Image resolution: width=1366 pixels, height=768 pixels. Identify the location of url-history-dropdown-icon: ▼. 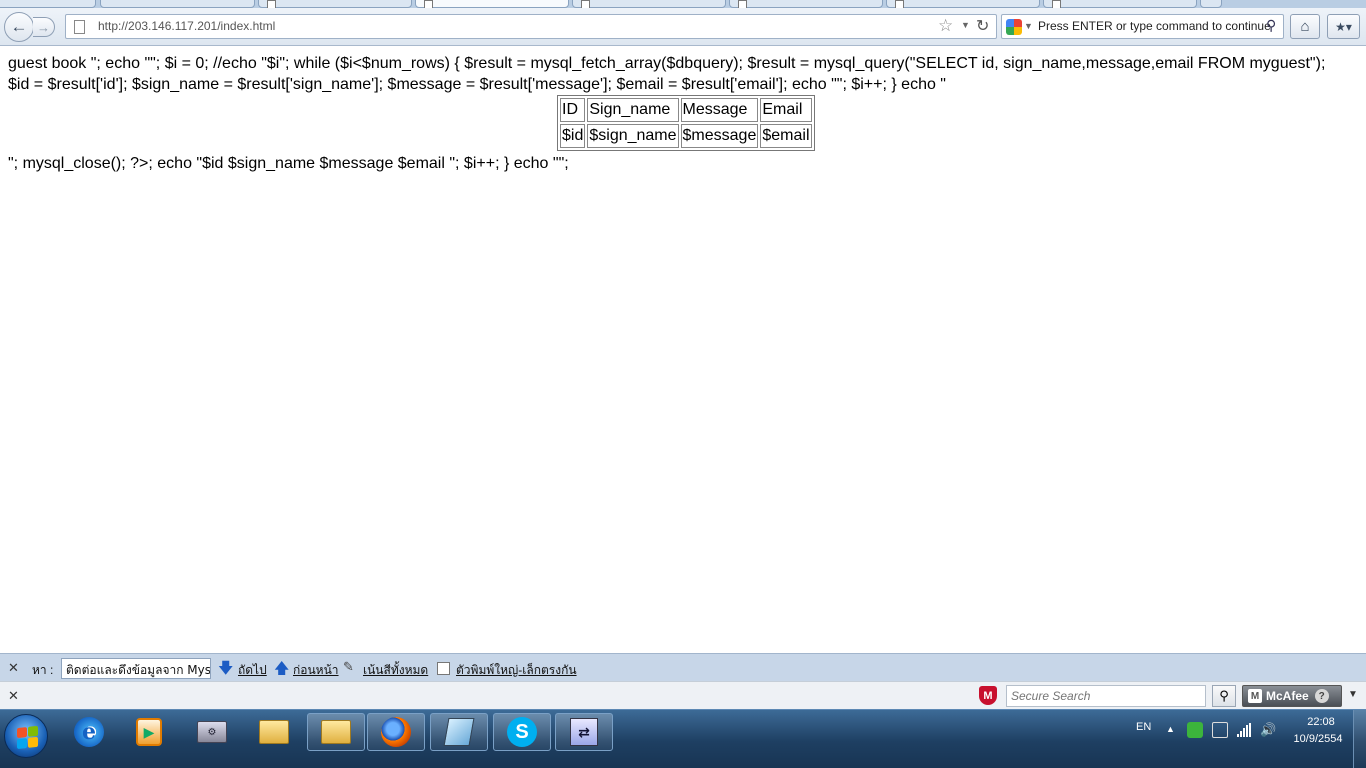
(965, 25).